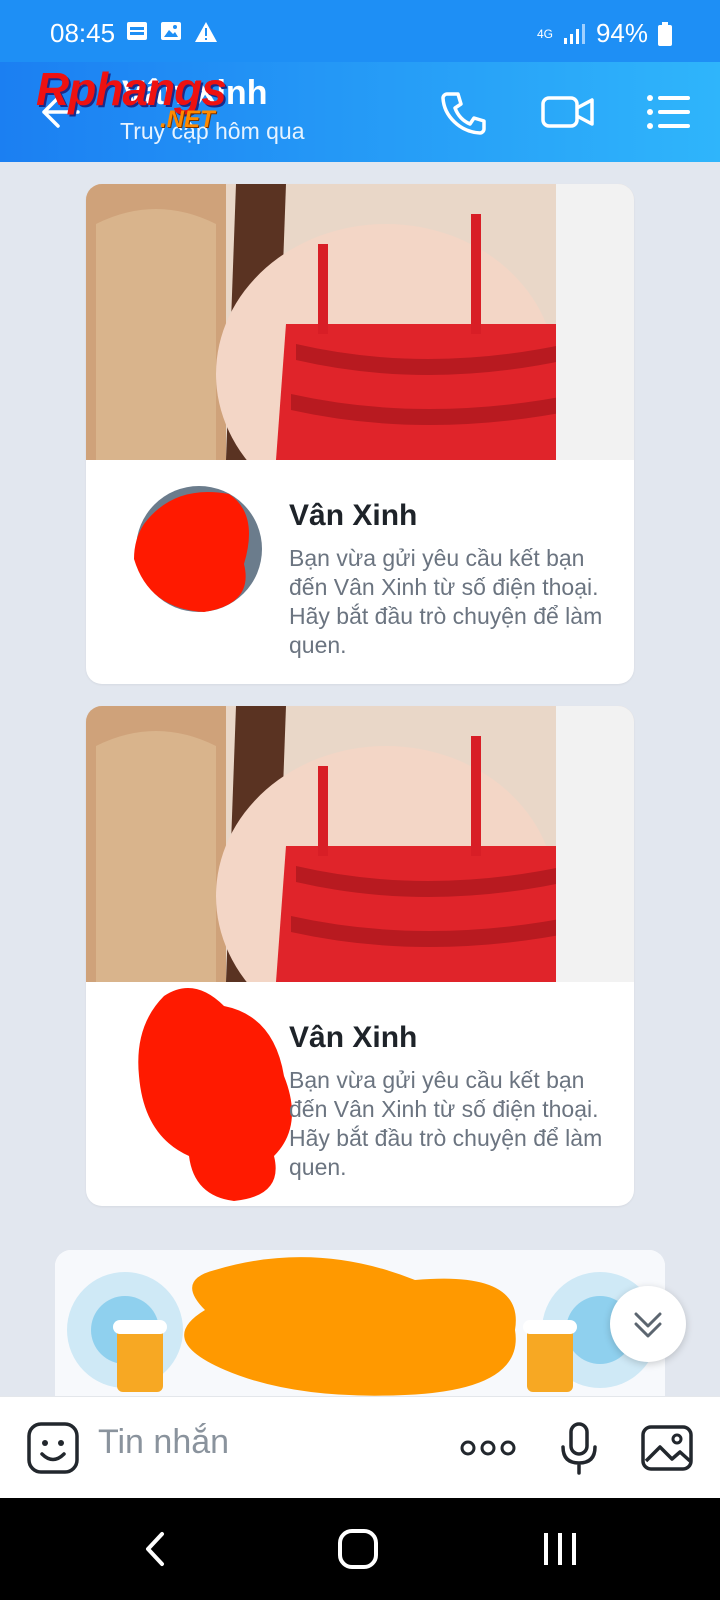  Describe the element at coordinates (360, 112) in the screenshot. I see `chat-header: Vân Xinh Truy cập hôm qua Rphangs .NET` at that location.